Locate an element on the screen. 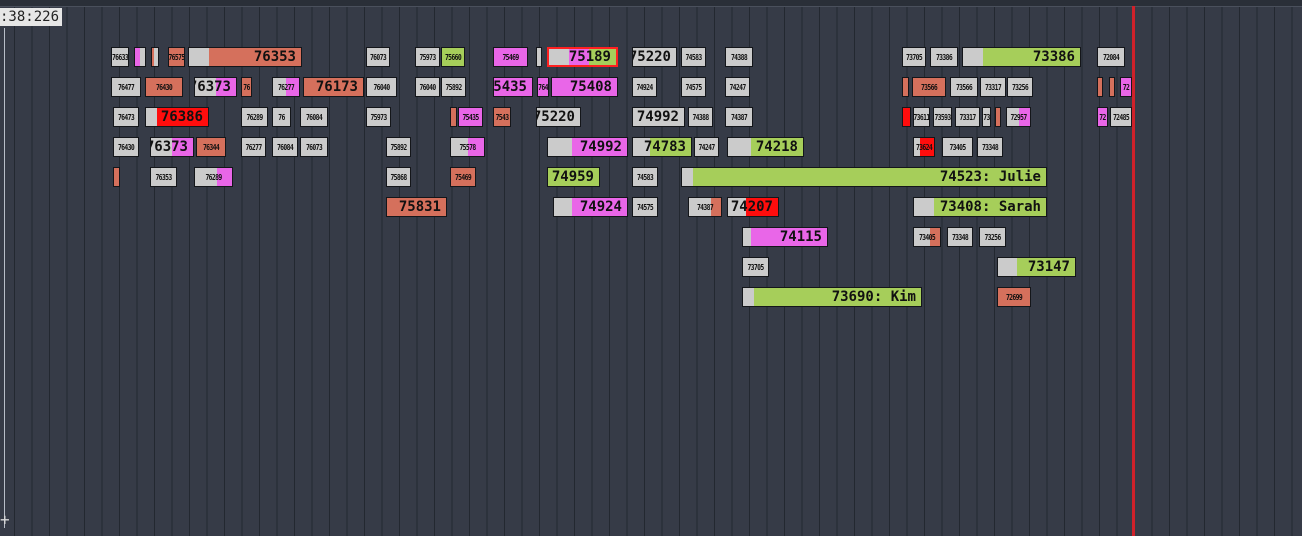  timeline-bar: 74218 is located at coordinates (765, 147).